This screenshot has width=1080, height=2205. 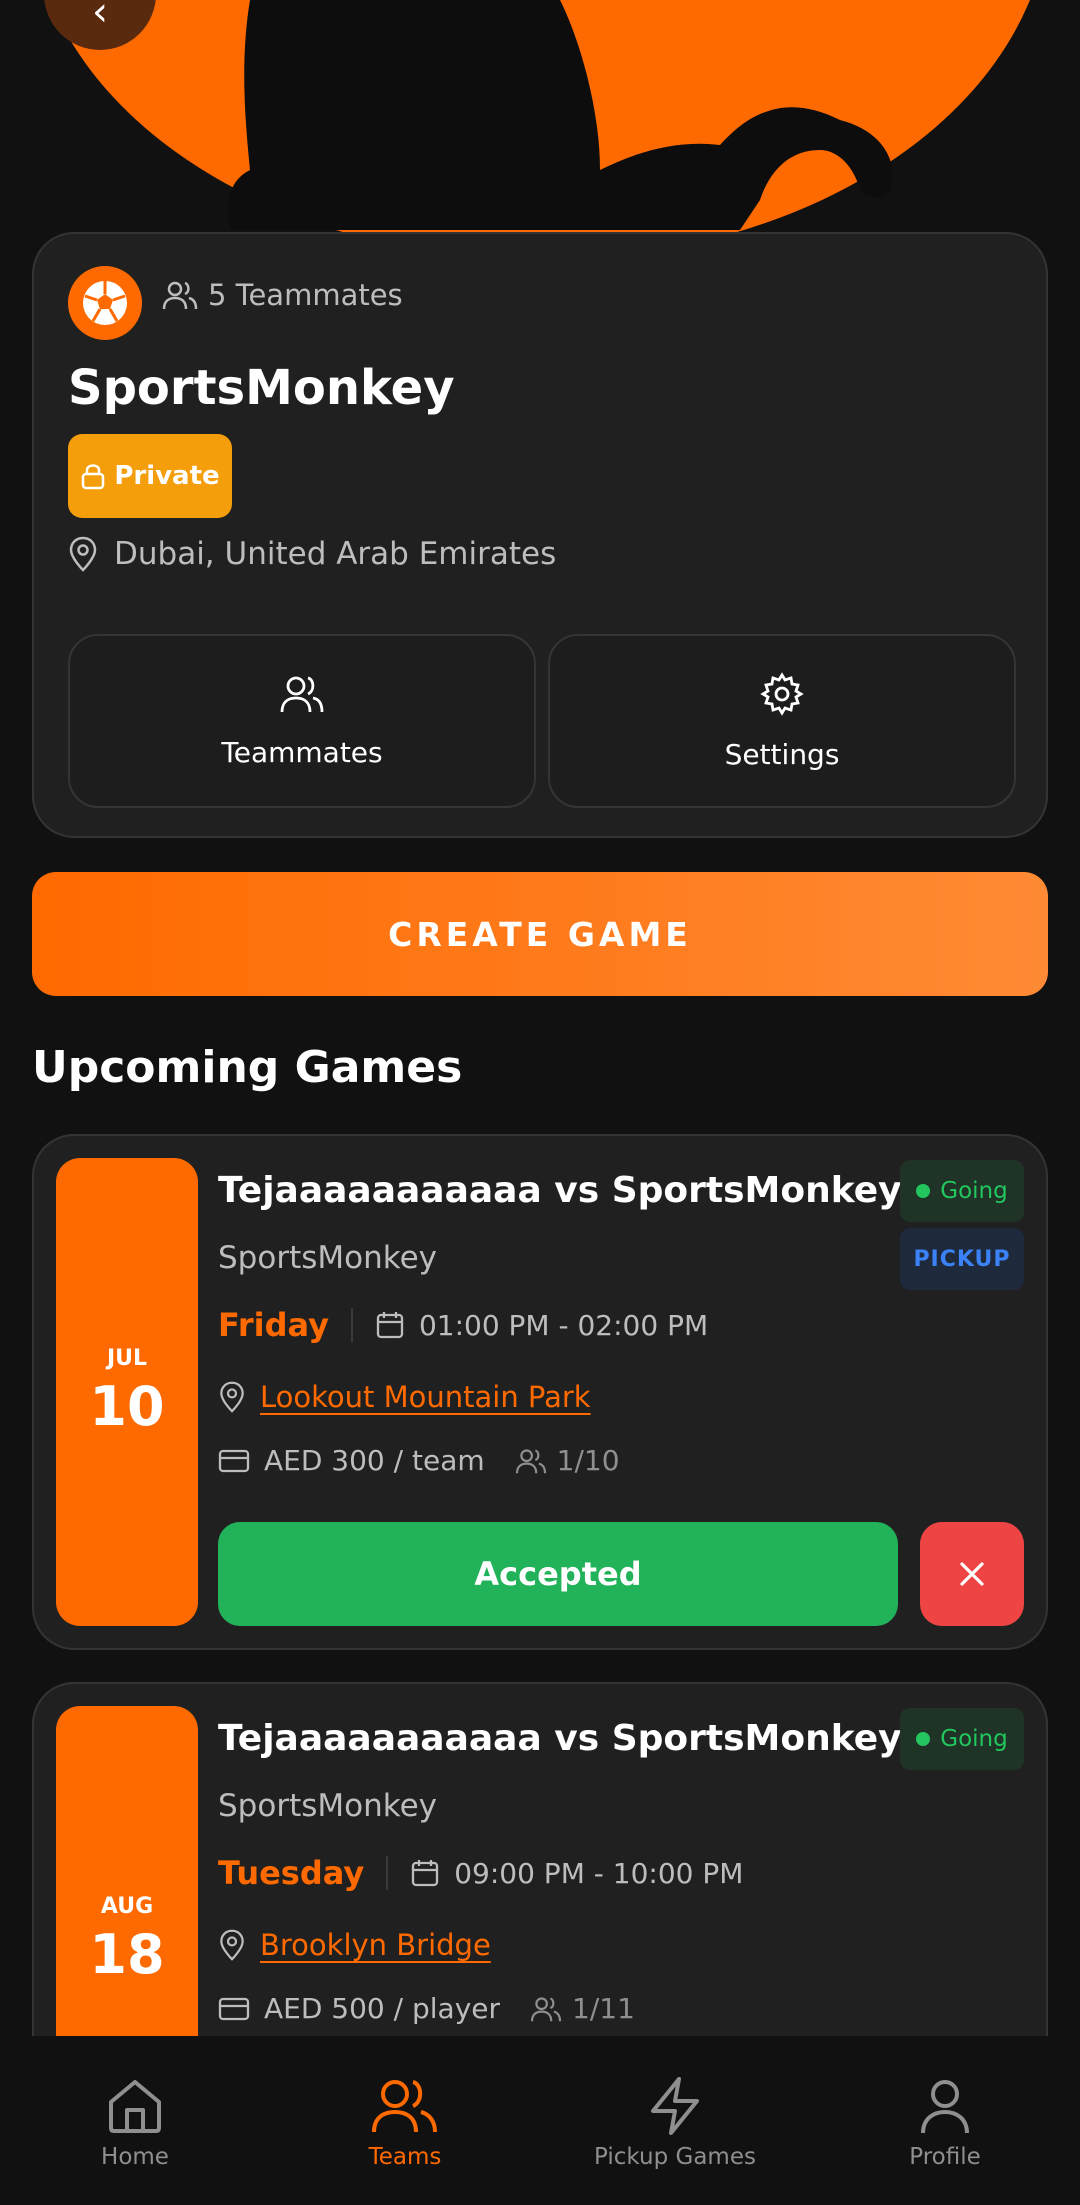 I want to click on game-day-number: 18, so click(x=127, y=1954).